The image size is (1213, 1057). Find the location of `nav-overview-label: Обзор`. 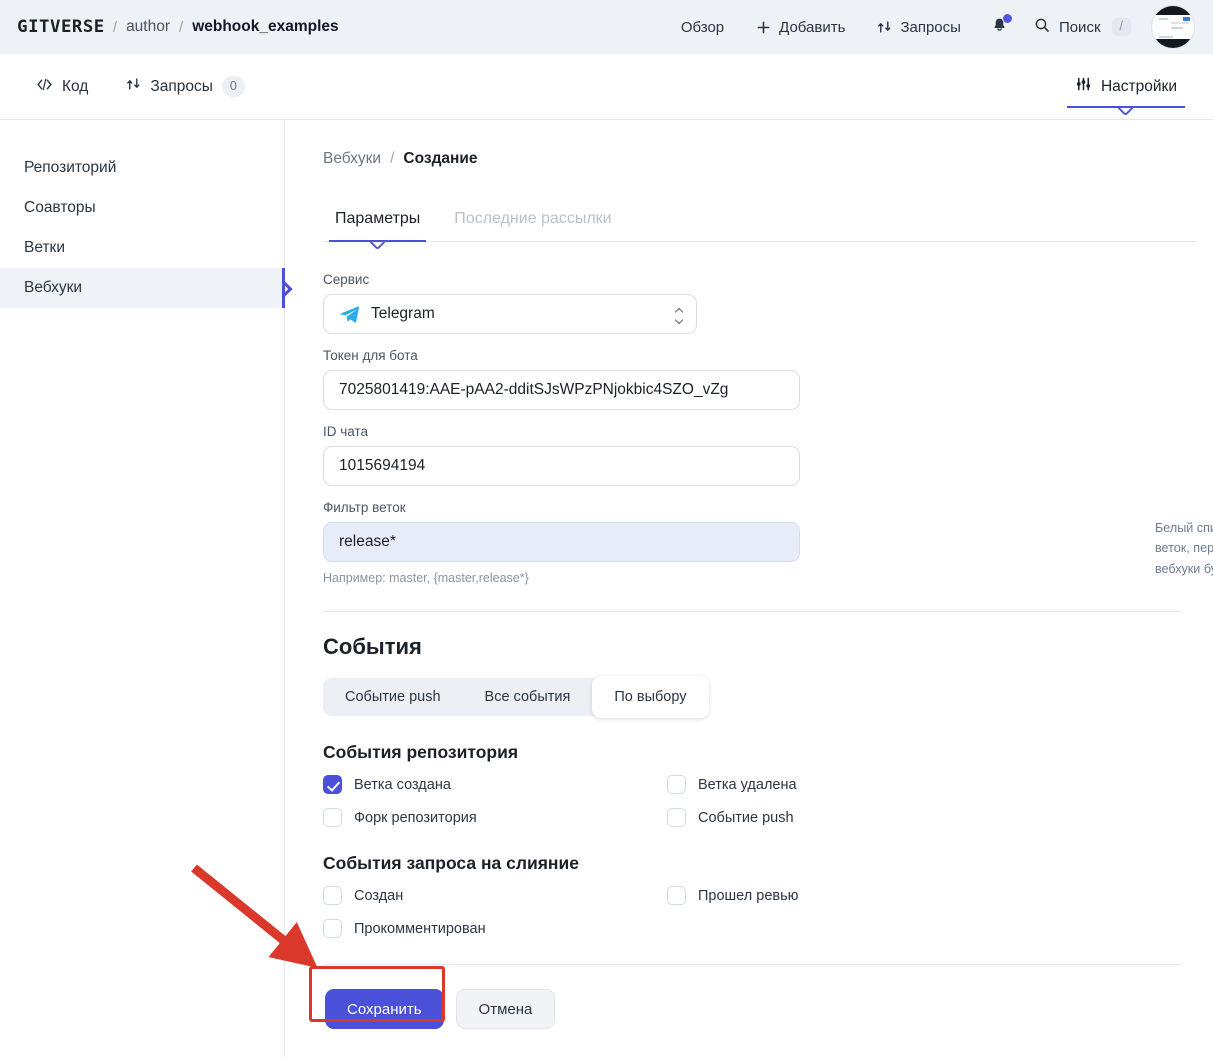

nav-overview-label: Обзор is located at coordinates (702, 27).